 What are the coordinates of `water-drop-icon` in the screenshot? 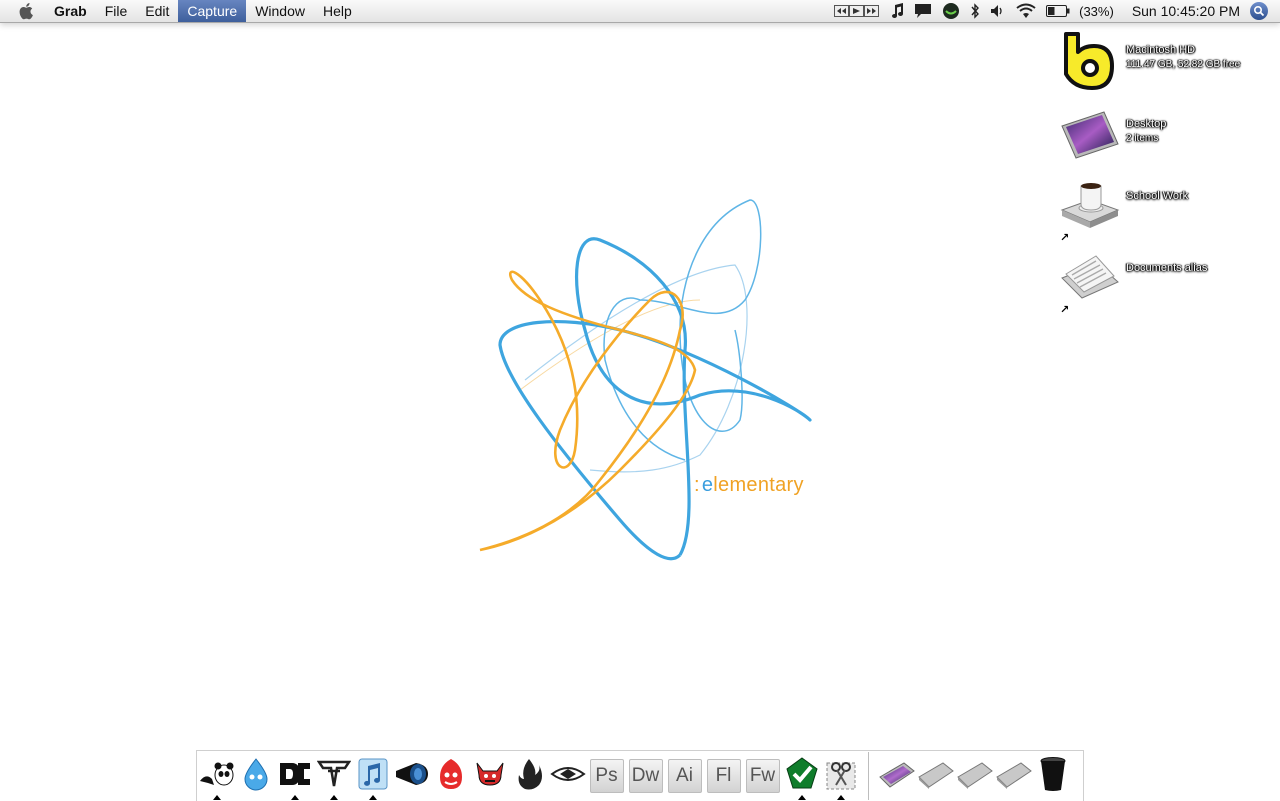 It's located at (256, 776).